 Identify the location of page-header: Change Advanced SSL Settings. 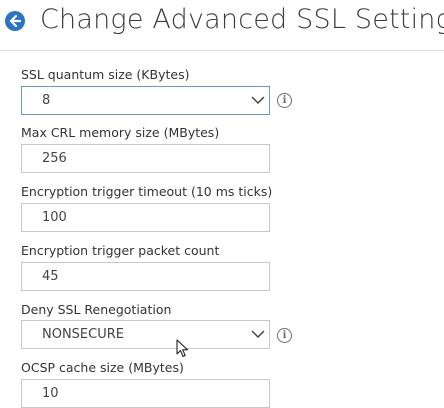
(222, 25).